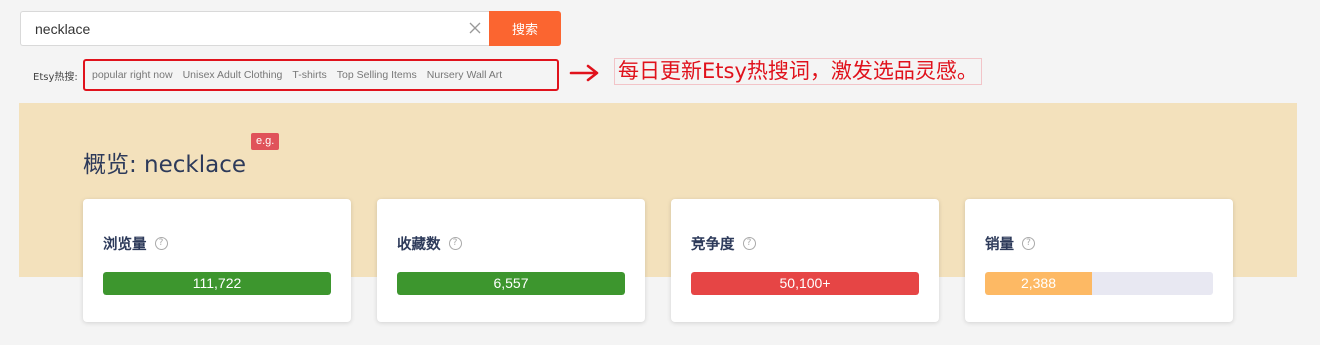 The width and height of the screenshot is (1320, 345). What do you see at coordinates (125, 245) in the screenshot?
I see `metric-label: 浏览量` at bounding box center [125, 245].